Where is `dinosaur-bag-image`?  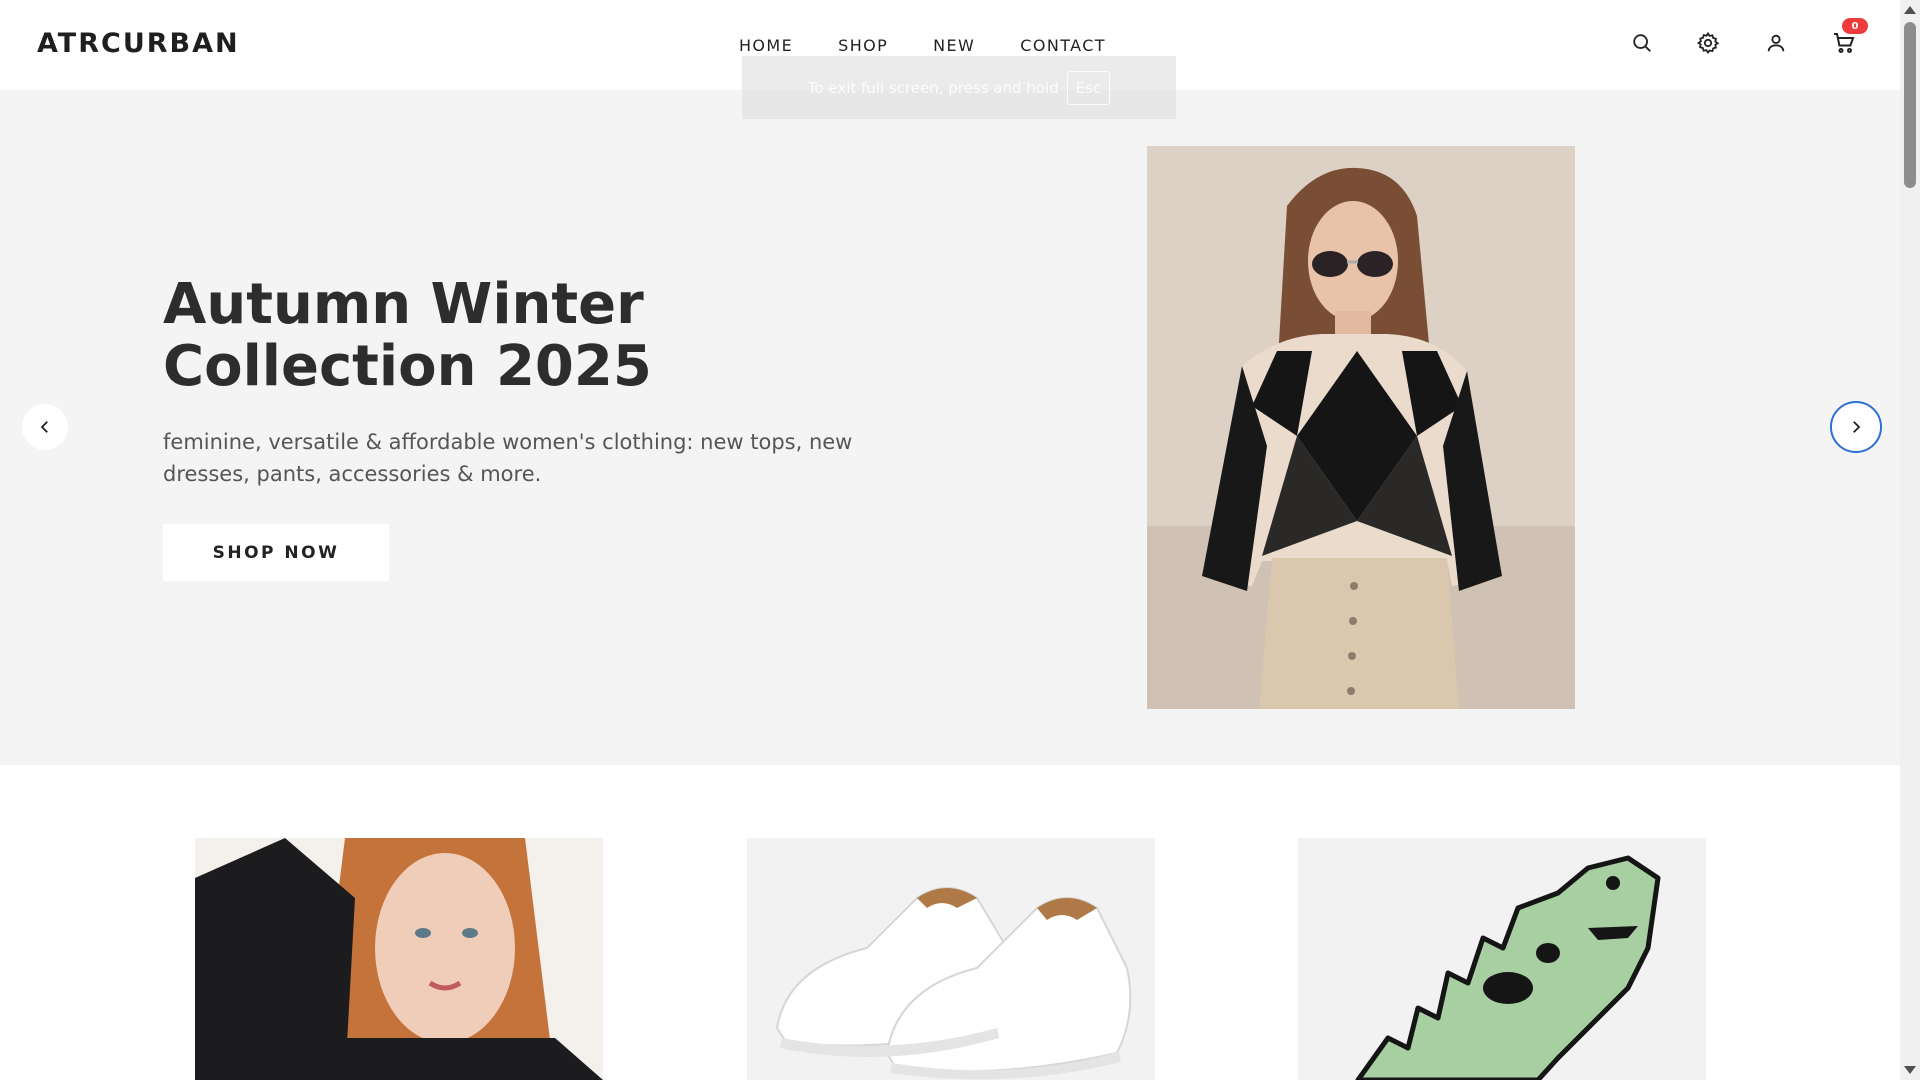
dinosaur-bag-image is located at coordinates (1502, 959).